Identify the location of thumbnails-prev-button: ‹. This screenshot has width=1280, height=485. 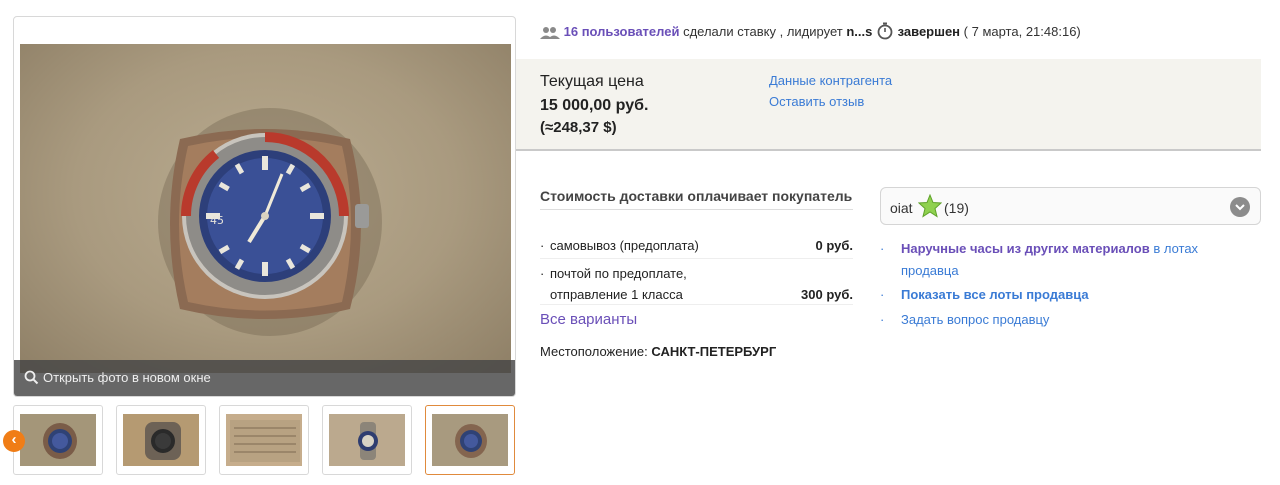
(14, 441).